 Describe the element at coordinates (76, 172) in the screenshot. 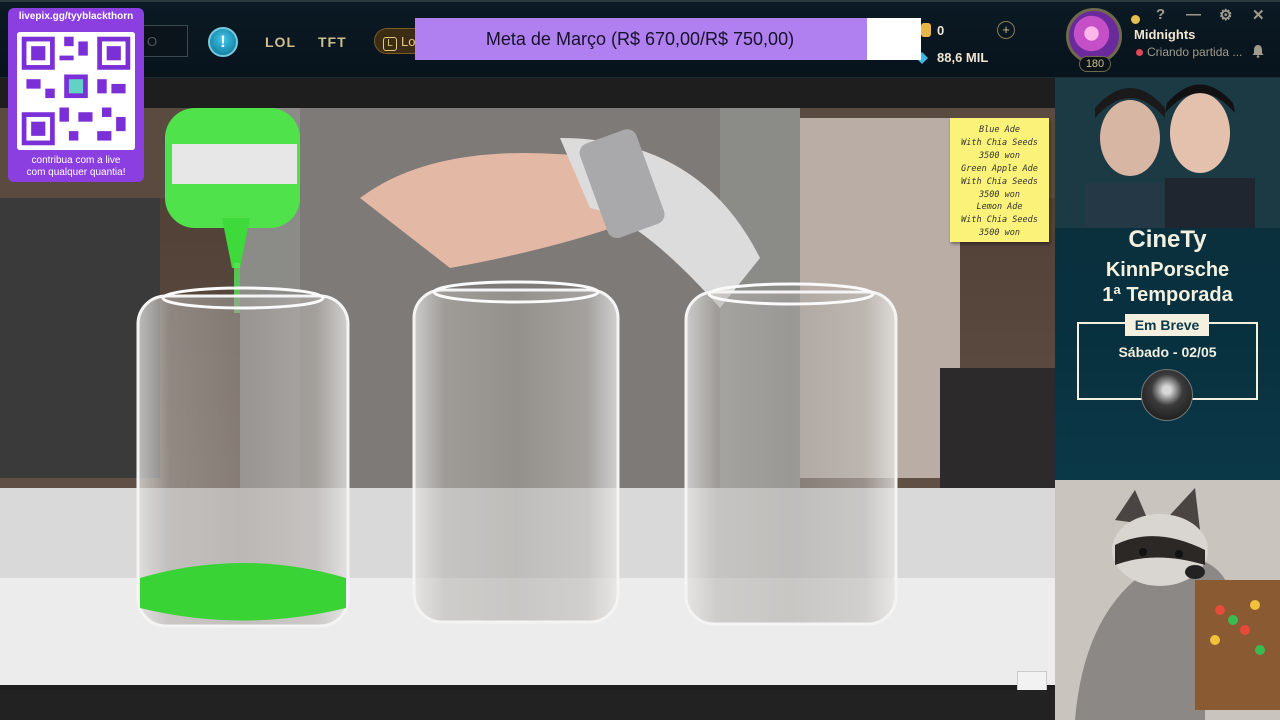

I see `donation-caption-line2: com qualquer quantia!` at that location.